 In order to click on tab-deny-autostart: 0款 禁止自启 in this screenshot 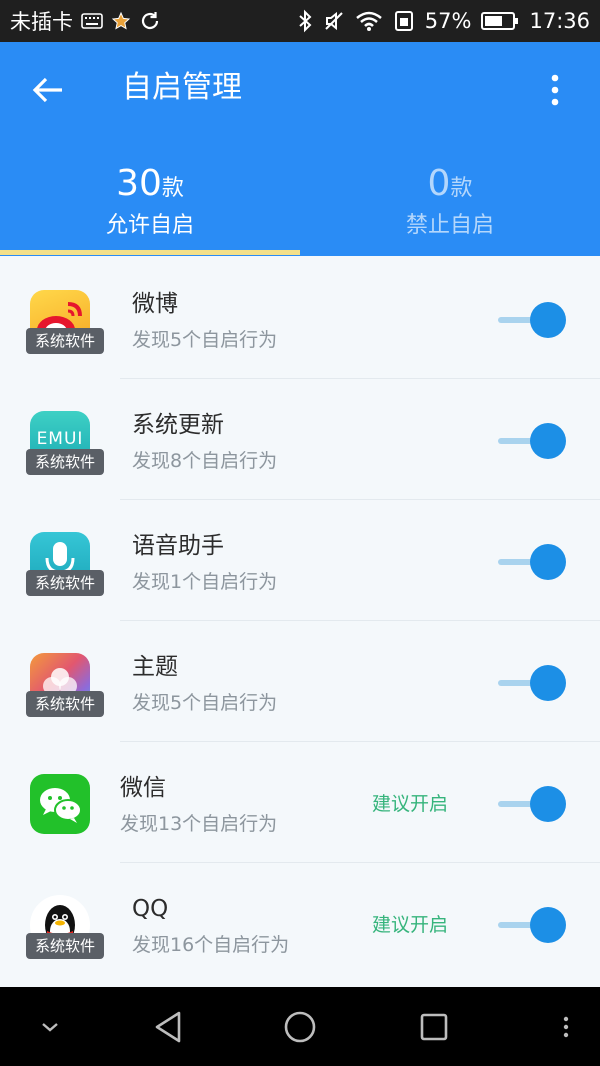, I will do `click(450, 202)`.